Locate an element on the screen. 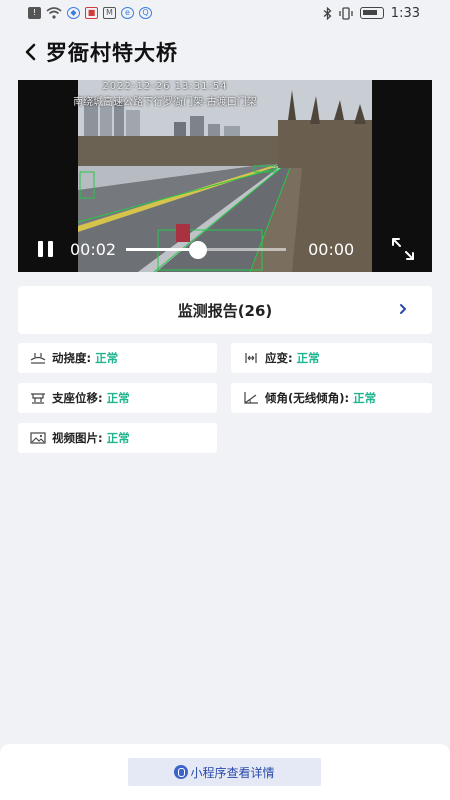 The height and width of the screenshot is (800, 450). mail-icon: ■ is located at coordinates (91, 13).